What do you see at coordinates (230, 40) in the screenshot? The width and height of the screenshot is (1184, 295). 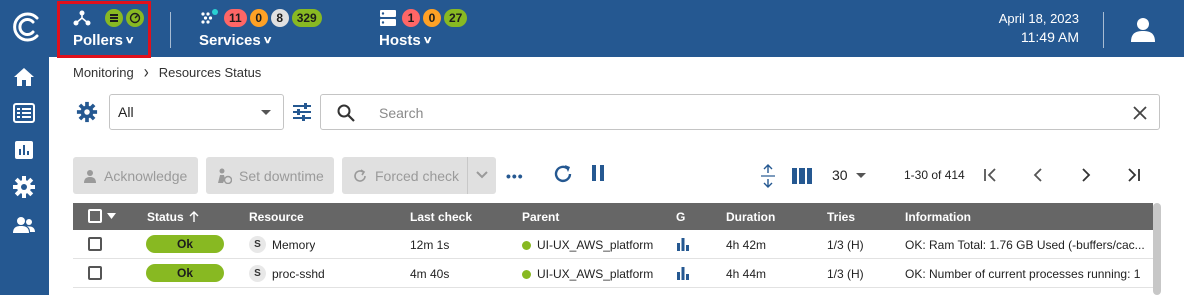 I see `services-label: Services` at bounding box center [230, 40].